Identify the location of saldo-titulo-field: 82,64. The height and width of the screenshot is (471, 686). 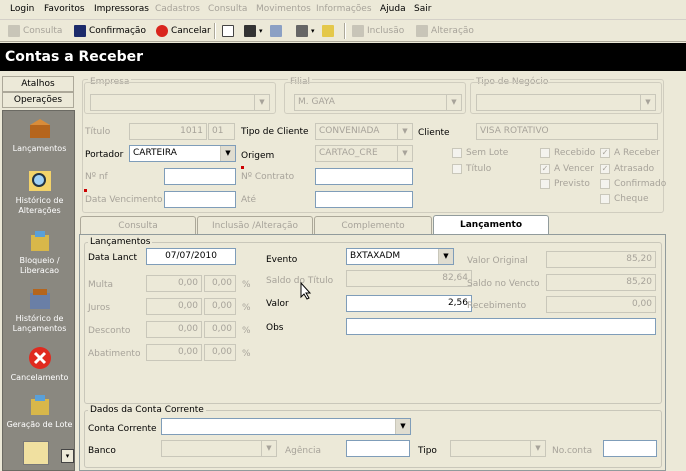
(409, 278).